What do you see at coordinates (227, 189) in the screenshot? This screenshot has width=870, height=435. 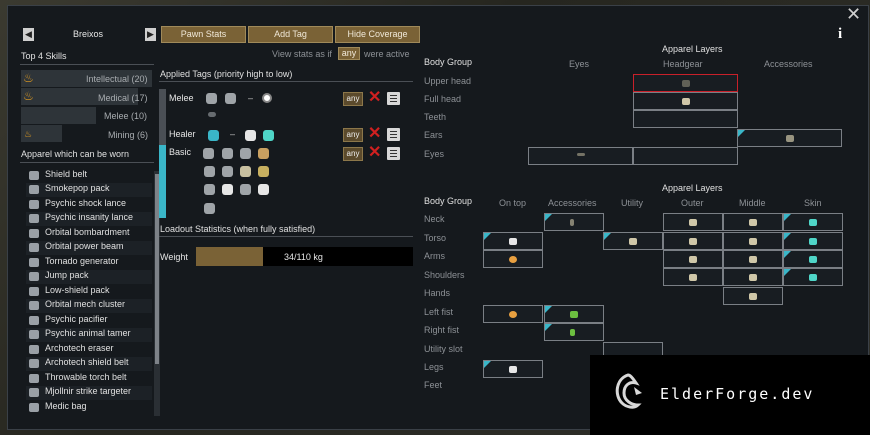 I see `band-icon` at bounding box center [227, 189].